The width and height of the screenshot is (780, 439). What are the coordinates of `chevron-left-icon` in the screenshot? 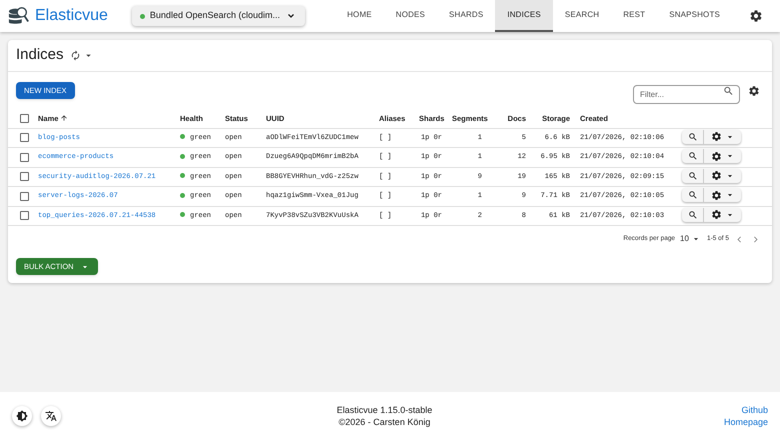 It's located at (739, 239).